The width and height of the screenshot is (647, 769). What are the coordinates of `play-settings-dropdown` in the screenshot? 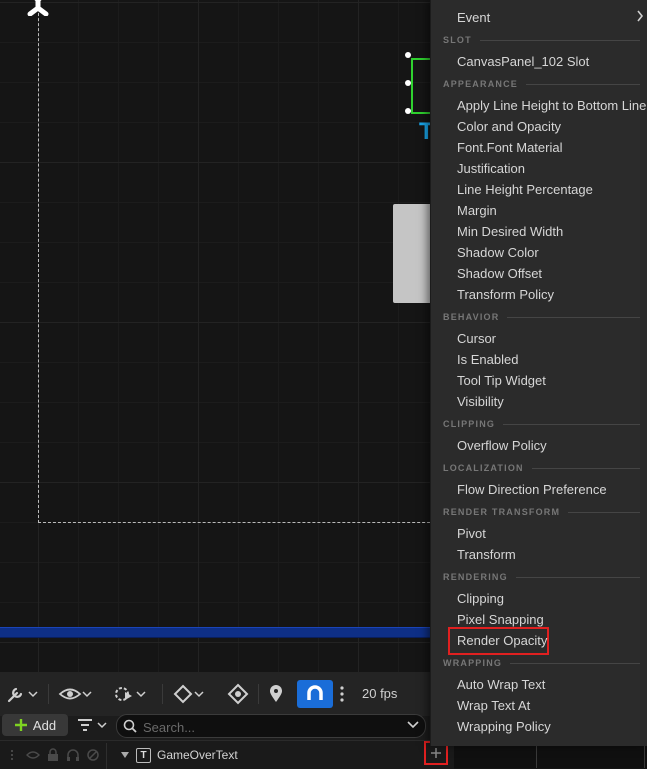 It's located at (129, 694).